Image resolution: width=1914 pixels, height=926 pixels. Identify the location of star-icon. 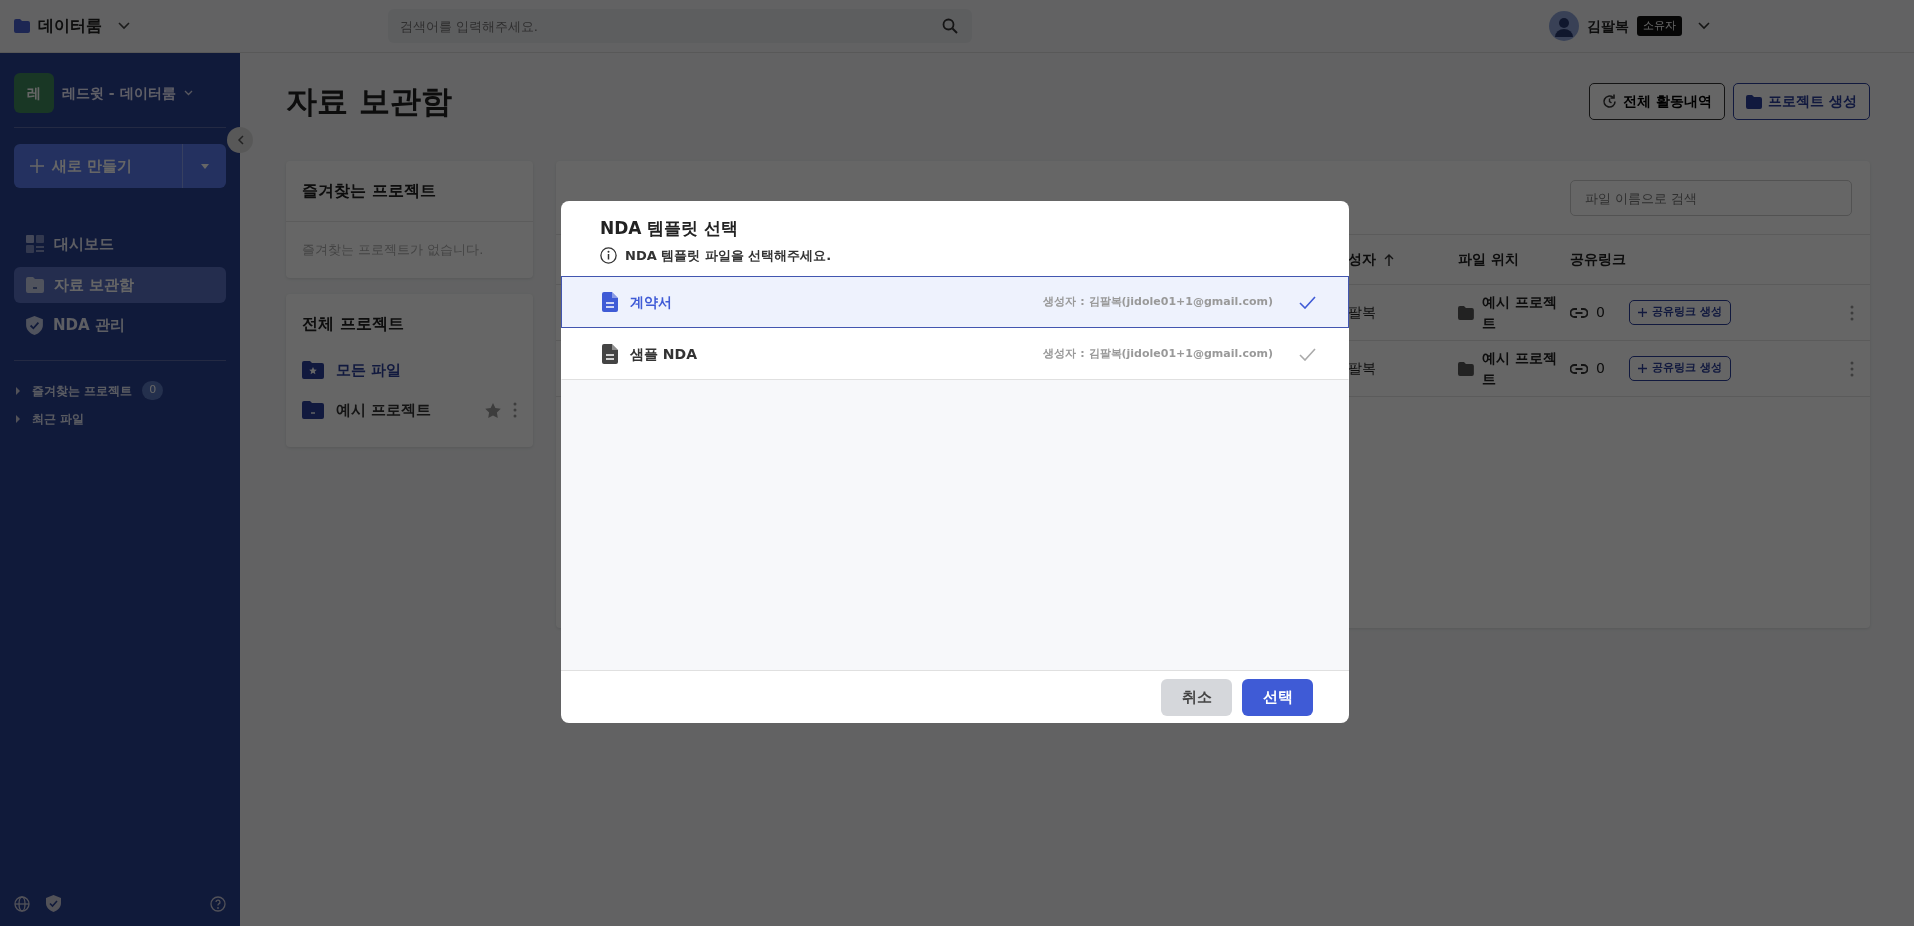
(493, 410).